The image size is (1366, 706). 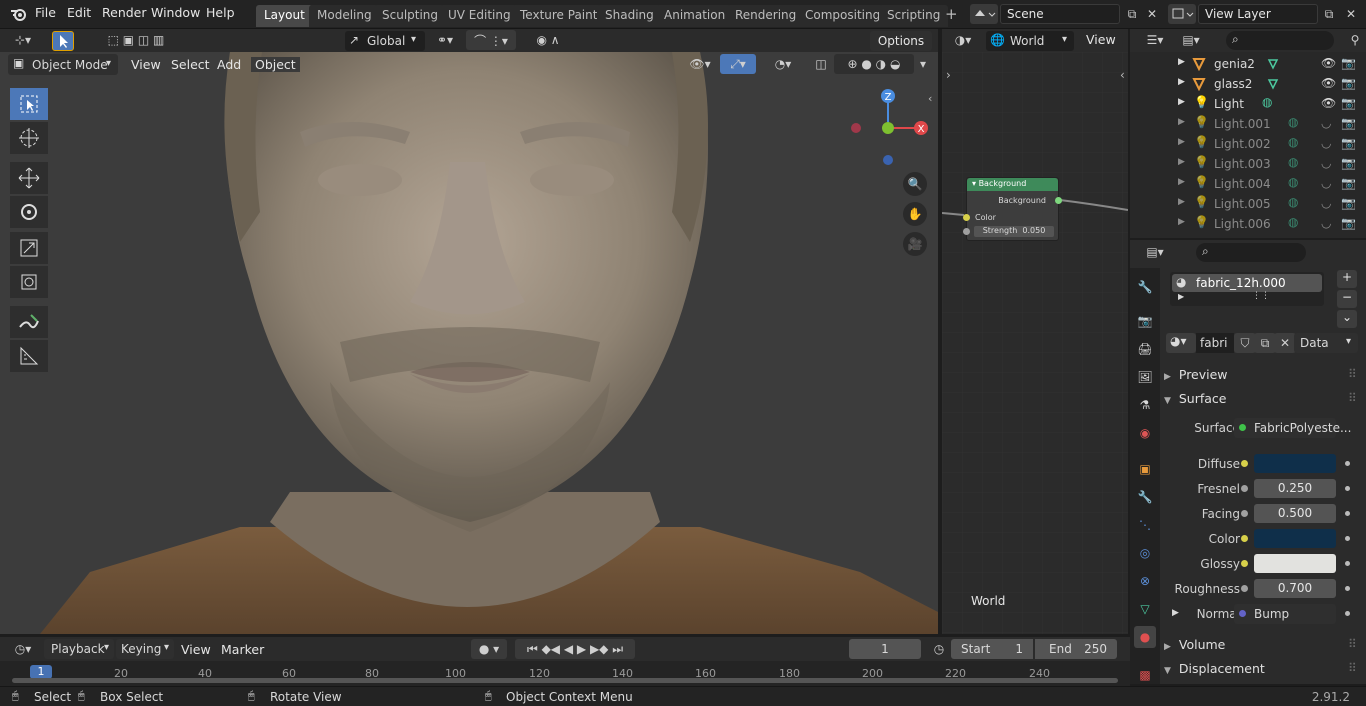 What do you see at coordinates (220, 12) in the screenshot?
I see `menu-help: Help` at bounding box center [220, 12].